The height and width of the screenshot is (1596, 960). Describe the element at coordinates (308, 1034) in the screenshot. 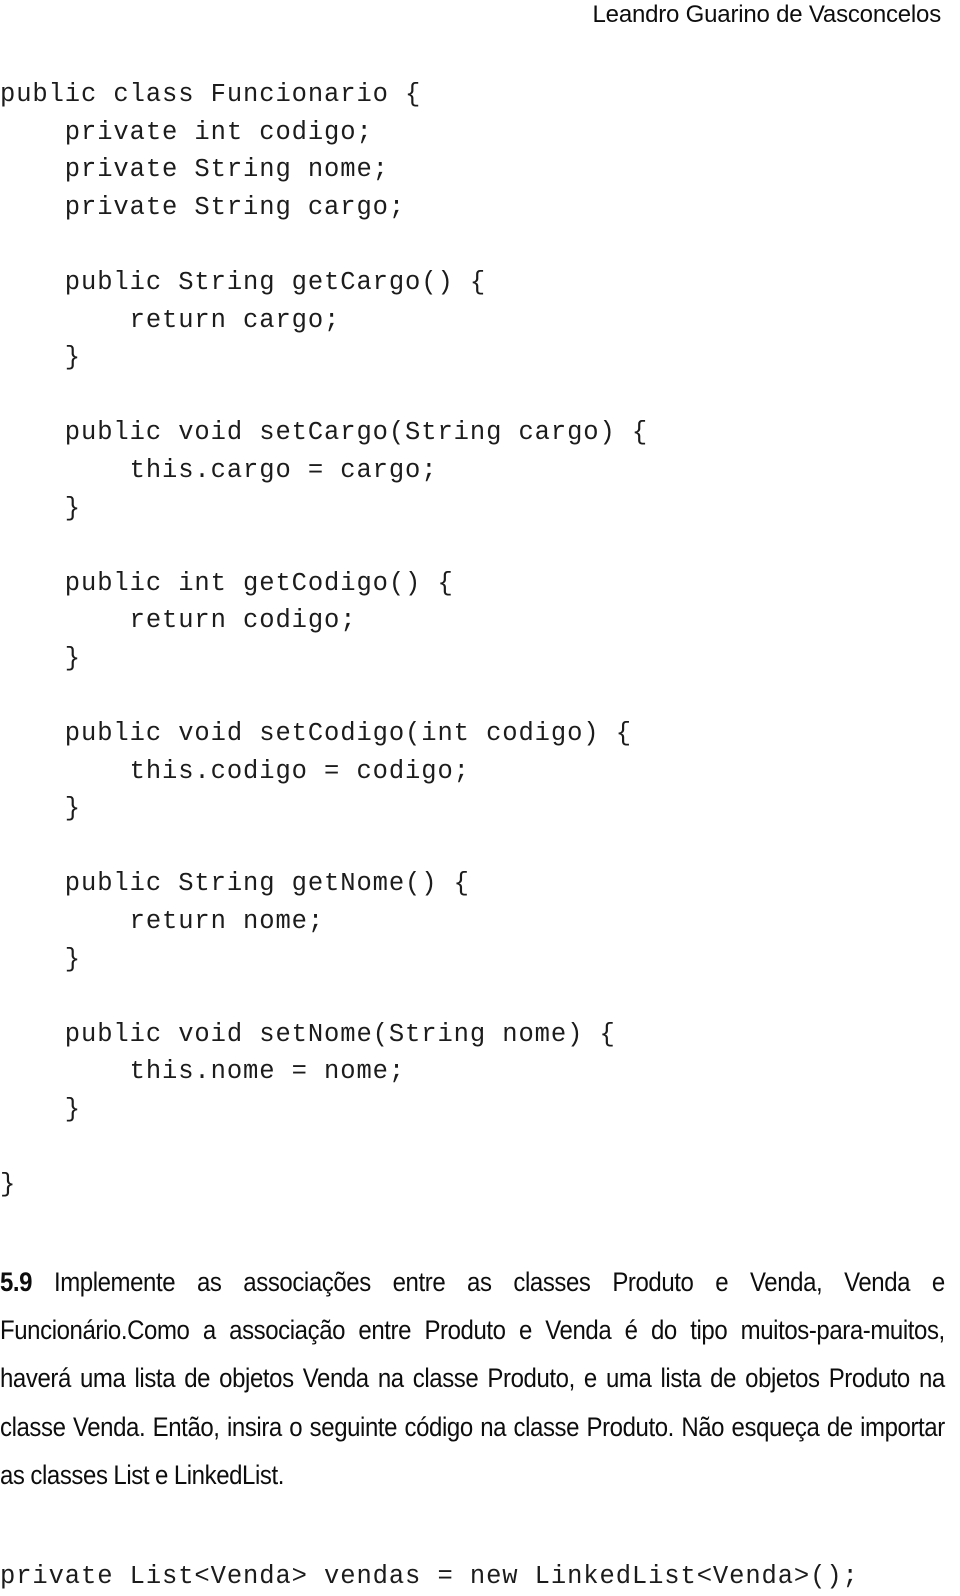

I see `code-line: public void setNome(String nome) {` at that location.